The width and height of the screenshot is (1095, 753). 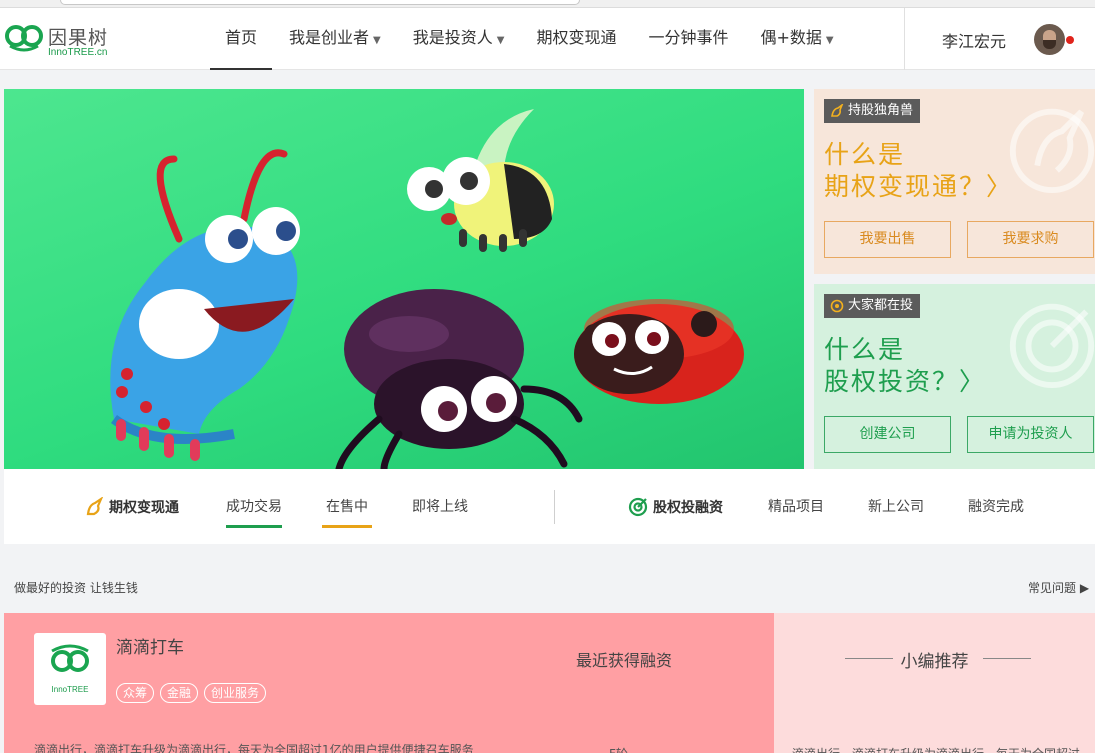 I want to click on company-logo: InnoTREE, so click(x=70, y=669).